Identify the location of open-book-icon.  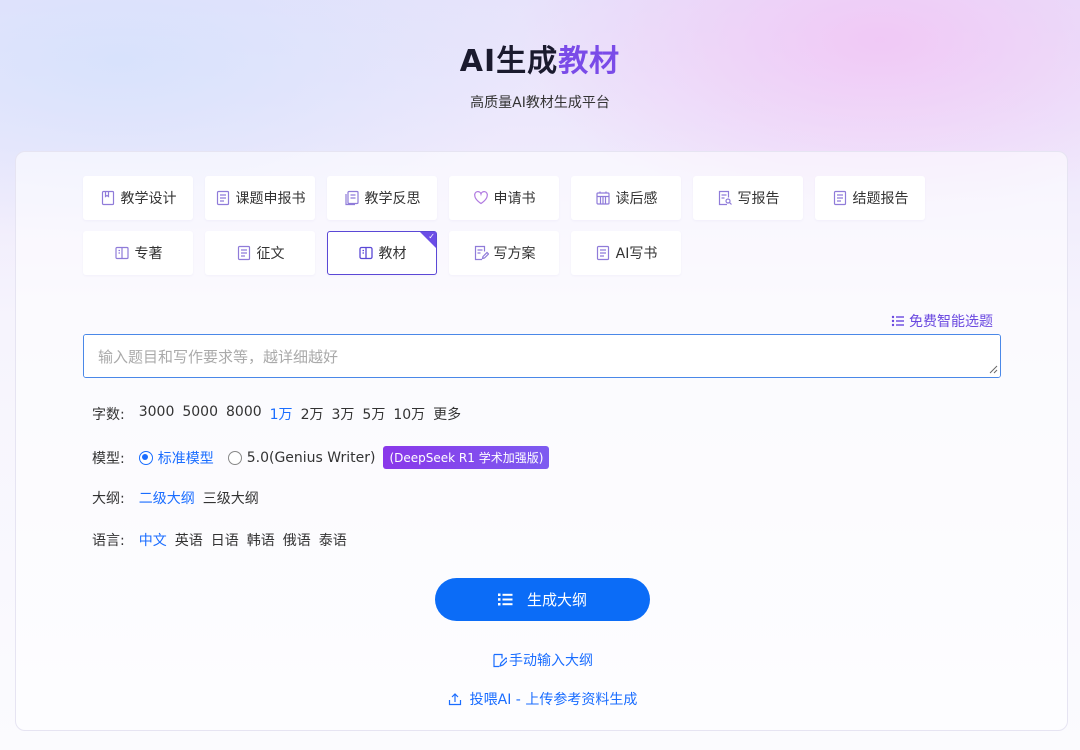
(366, 253).